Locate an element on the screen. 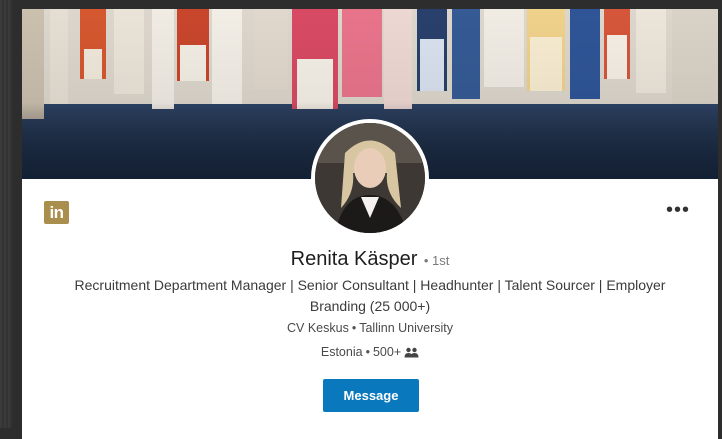 The height and width of the screenshot is (439, 722). profile-photo is located at coordinates (370, 178).